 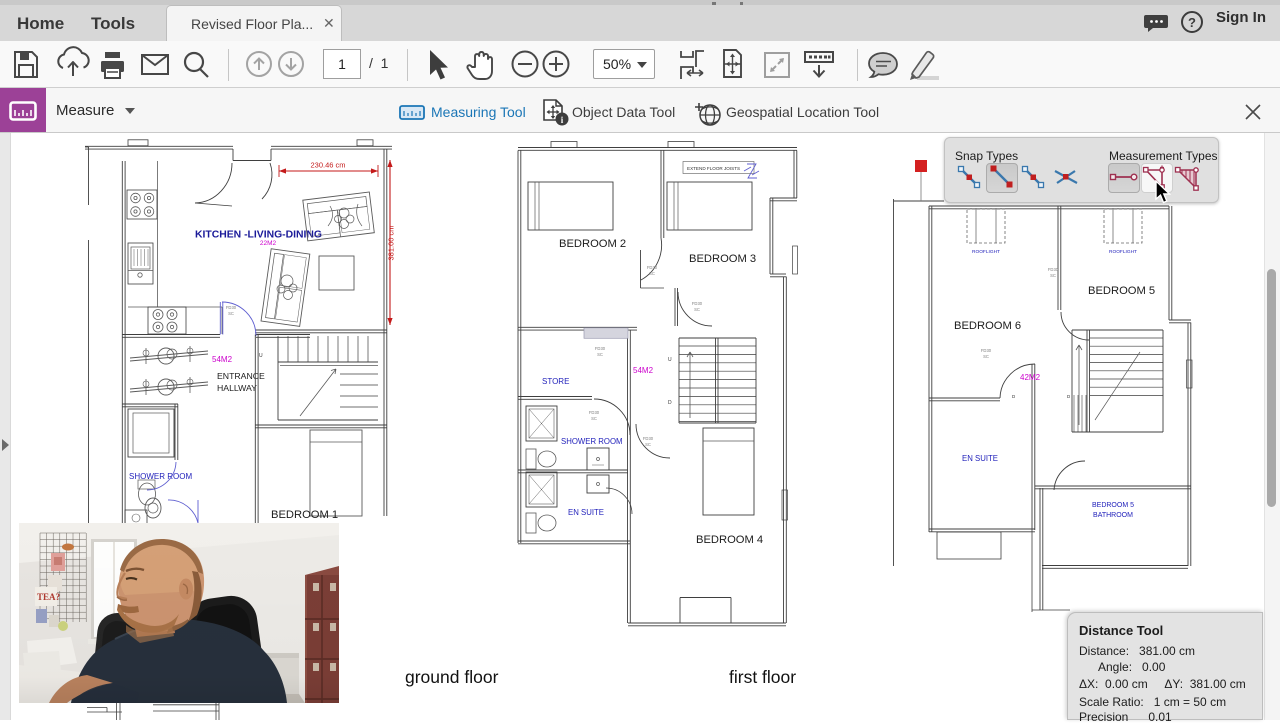 I want to click on svg-text: HALLWAY, so click(x=237, y=388).